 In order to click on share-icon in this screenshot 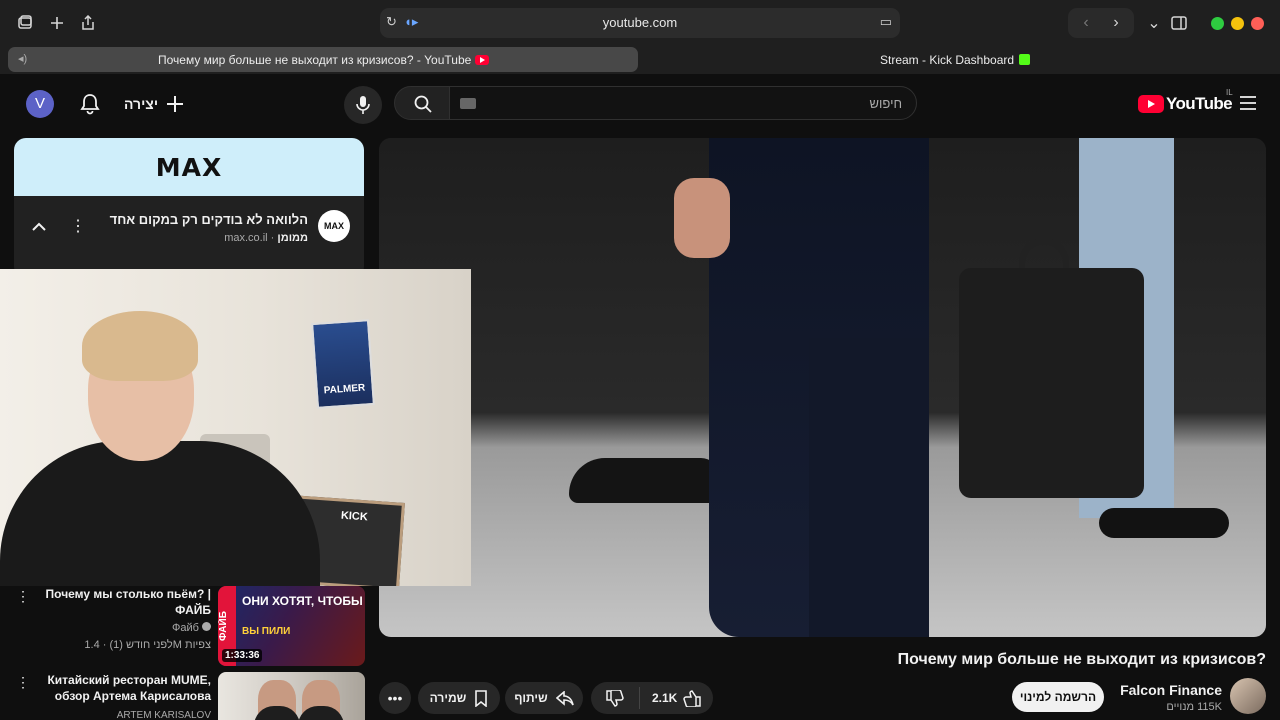, I will do `click(88, 23)`.